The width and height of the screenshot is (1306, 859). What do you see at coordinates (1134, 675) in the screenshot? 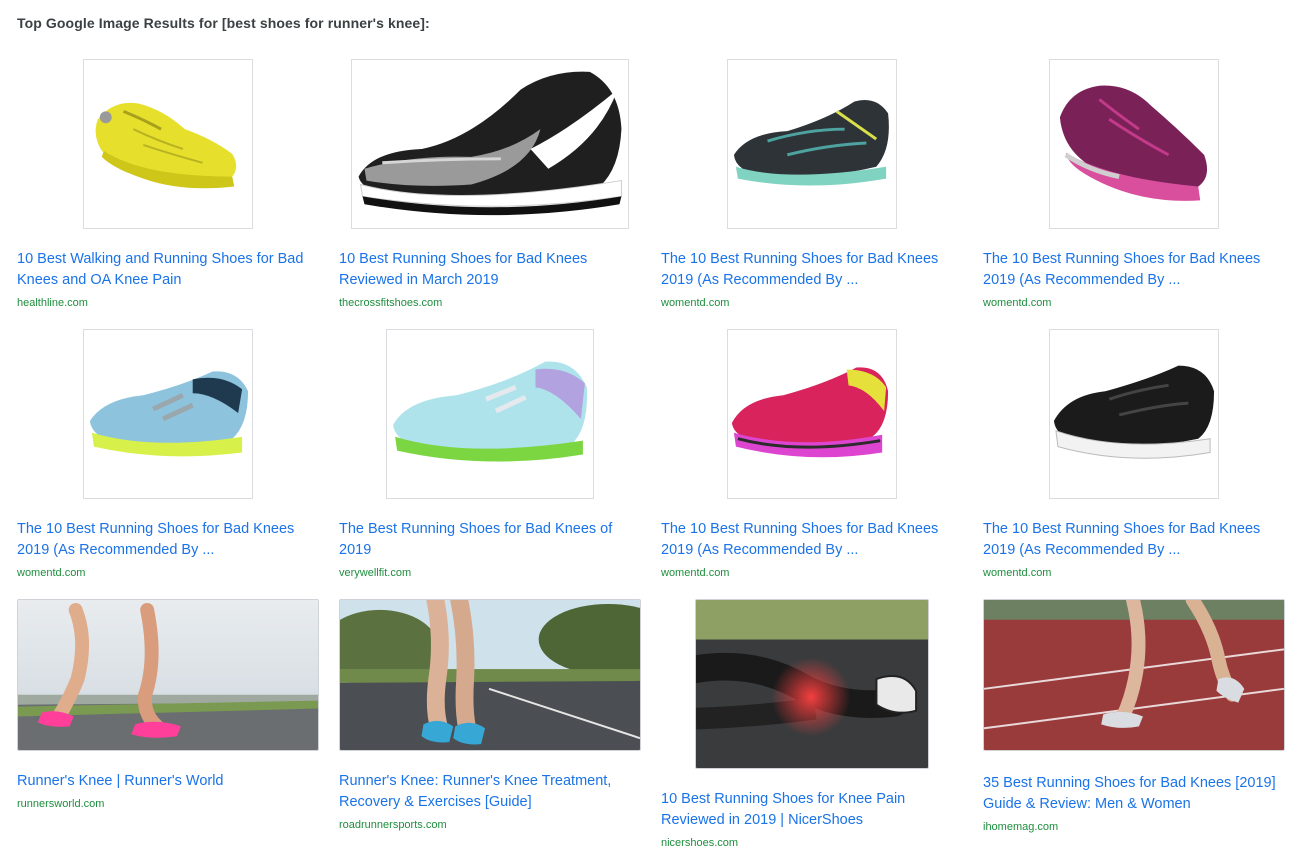
I see `result-image-runner-on-track-photo` at bounding box center [1134, 675].